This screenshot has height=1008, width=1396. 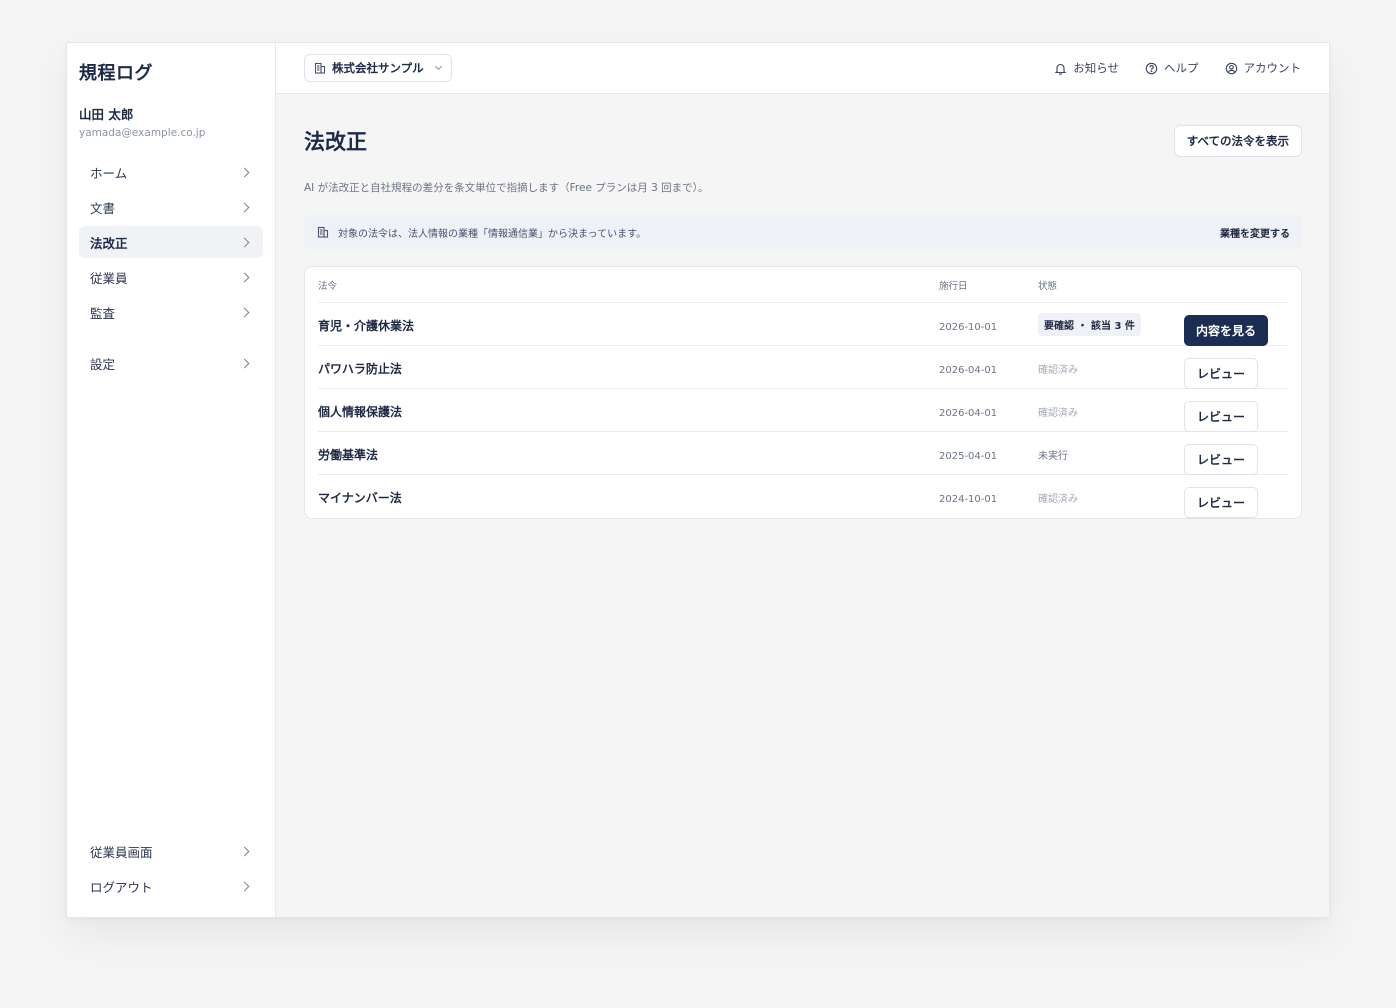 I want to click on sidebar-item-label: 従業員画面, so click(x=121, y=852).